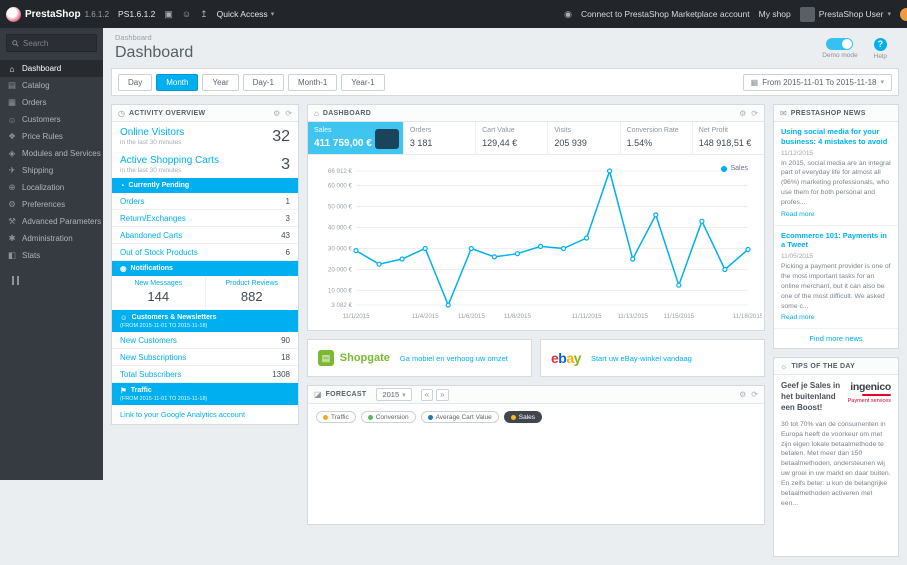  Describe the element at coordinates (679, 316) in the screenshot. I see `svg-text: 11/15/2015` at that location.